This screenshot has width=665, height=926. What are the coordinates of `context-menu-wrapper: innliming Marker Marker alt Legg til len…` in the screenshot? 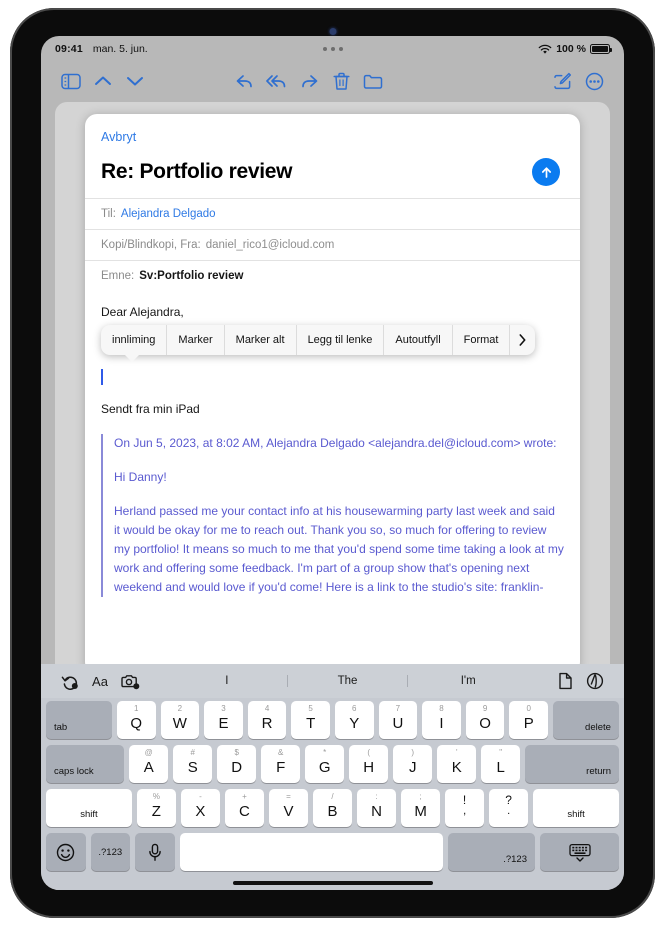 It's located at (340, 343).